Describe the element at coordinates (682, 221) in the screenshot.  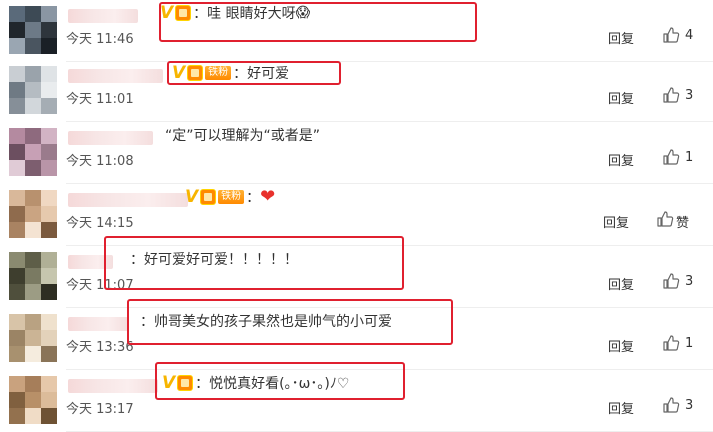
I see `like-count: 赞` at that location.